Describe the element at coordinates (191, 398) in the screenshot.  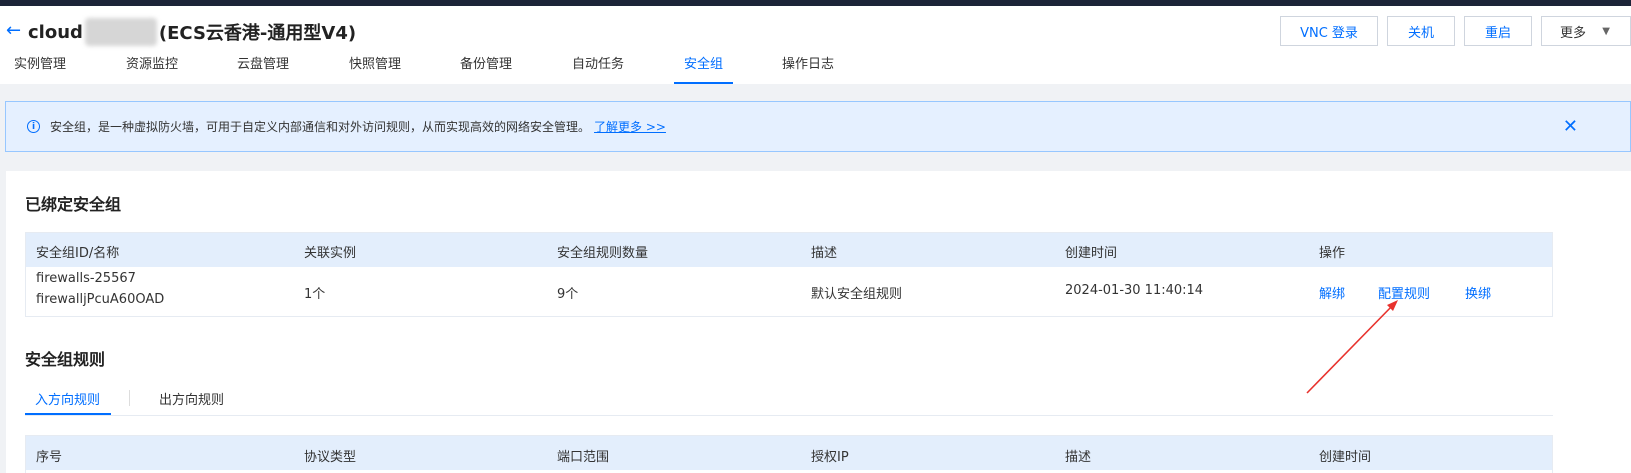
I see `tab-outbound-rules: 出方向规则` at that location.